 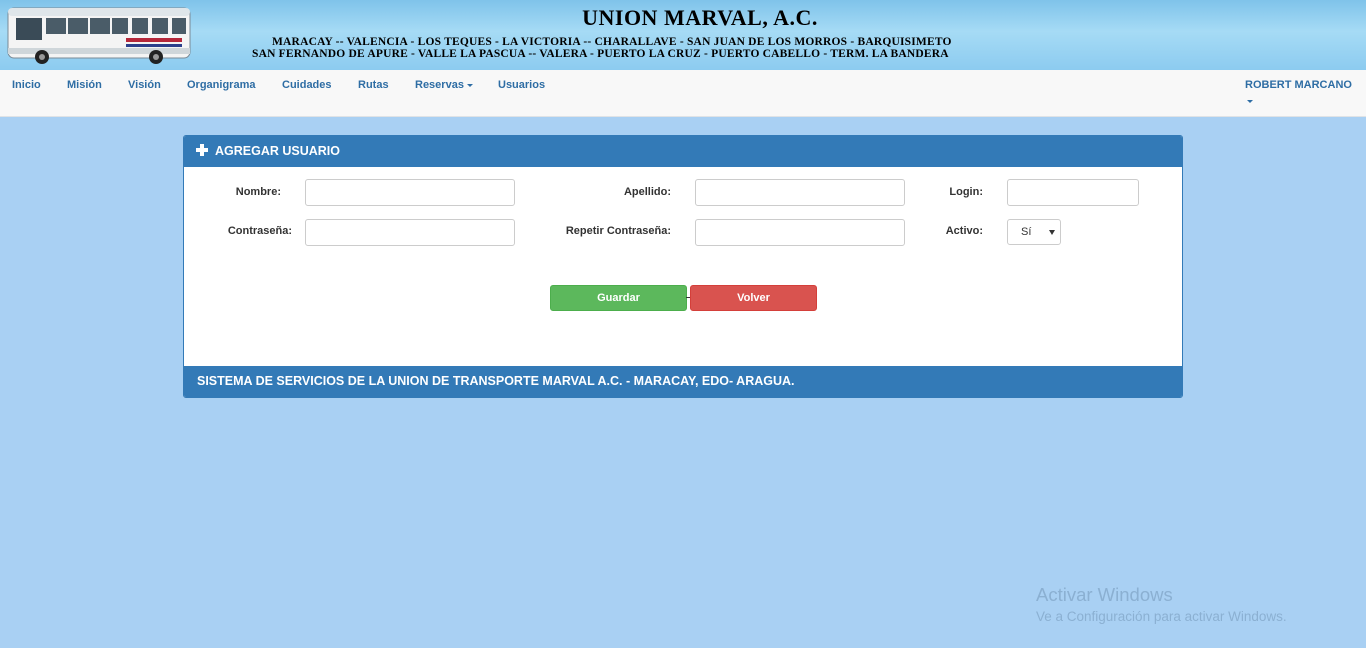 I want to click on nav-cuidades: Cuidades, so click(x=307, y=85).